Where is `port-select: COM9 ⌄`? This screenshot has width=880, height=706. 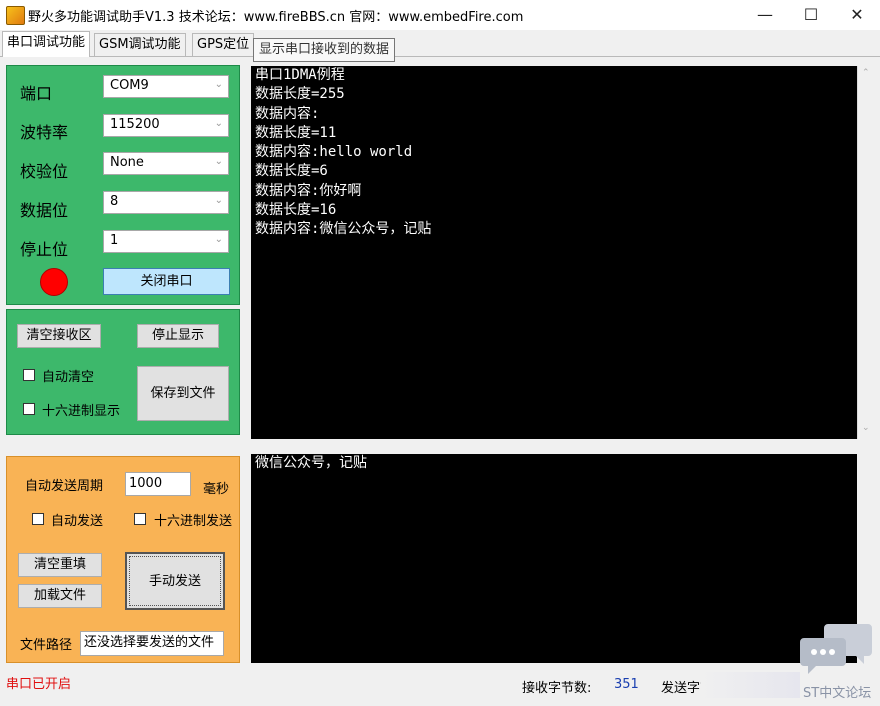 port-select: COM9 ⌄ is located at coordinates (166, 86).